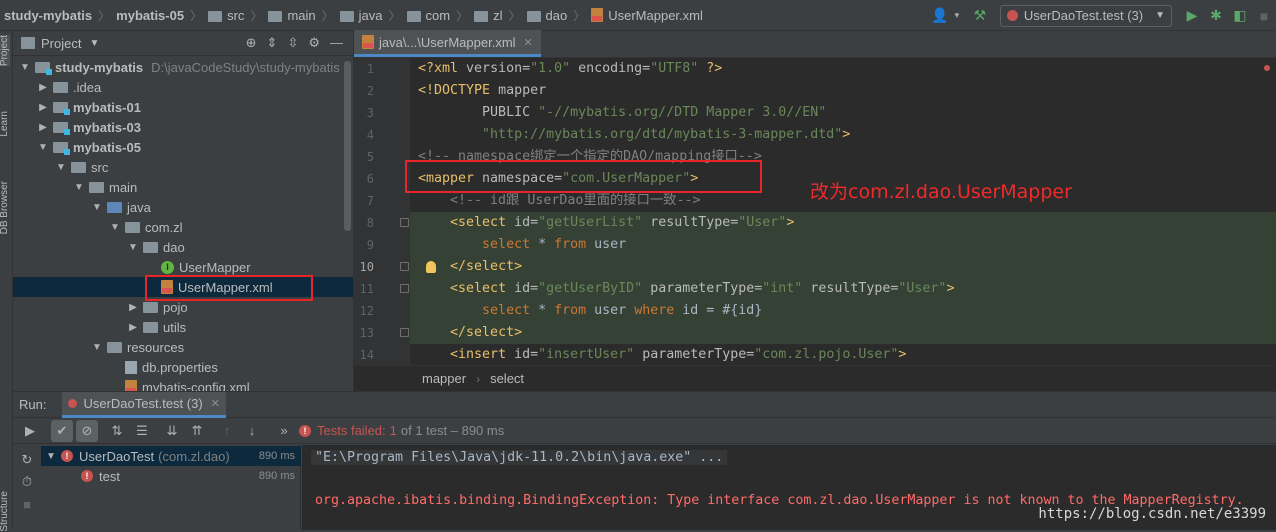  What do you see at coordinates (444, 378) in the screenshot?
I see `editor-crumb-mapper: mapper` at bounding box center [444, 378].